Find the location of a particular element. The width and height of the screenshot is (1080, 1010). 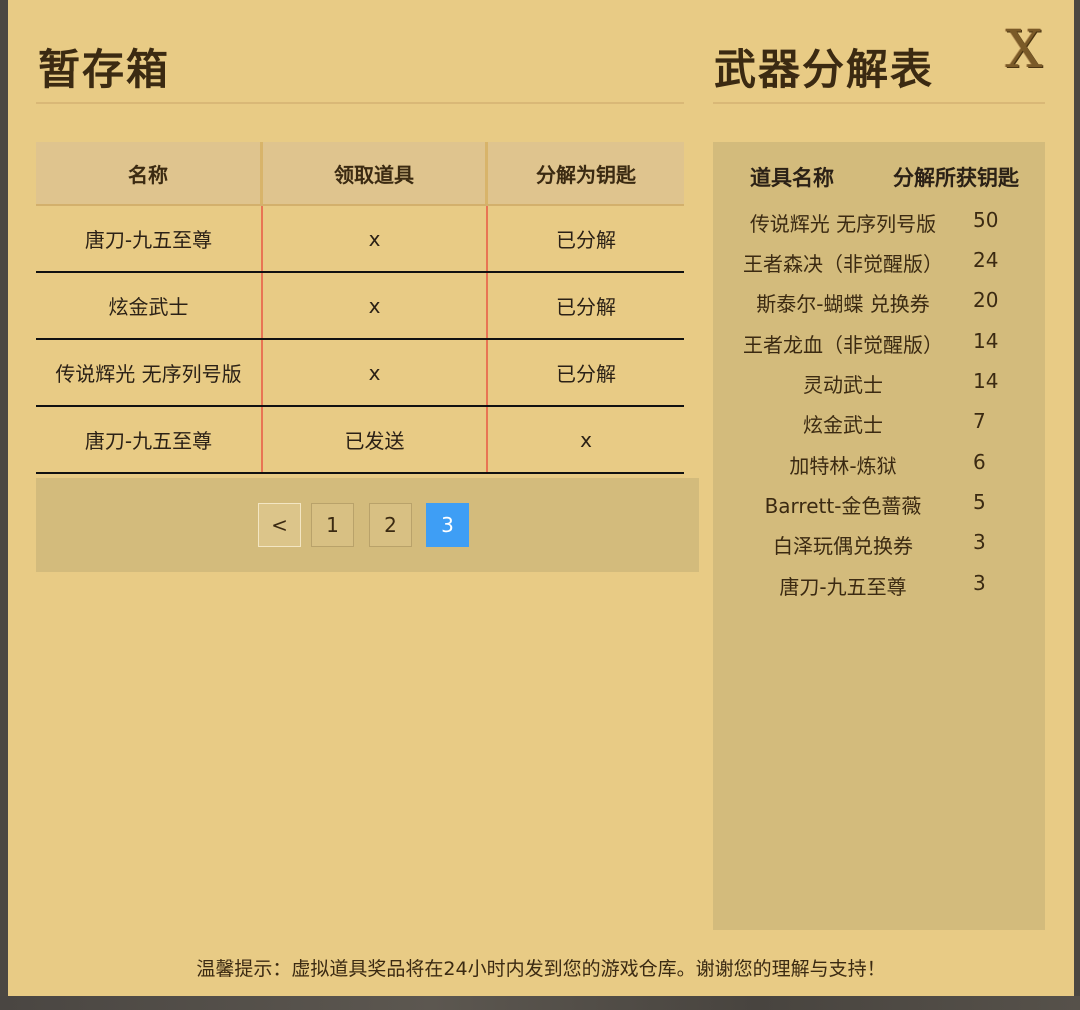

list-item: 炫金武士 7 is located at coordinates (879, 429).